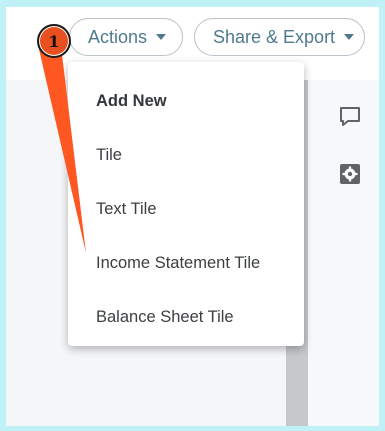 Image resolution: width=385 pixels, height=431 pixels. I want to click on right-tool-panel, so click(343, 253).